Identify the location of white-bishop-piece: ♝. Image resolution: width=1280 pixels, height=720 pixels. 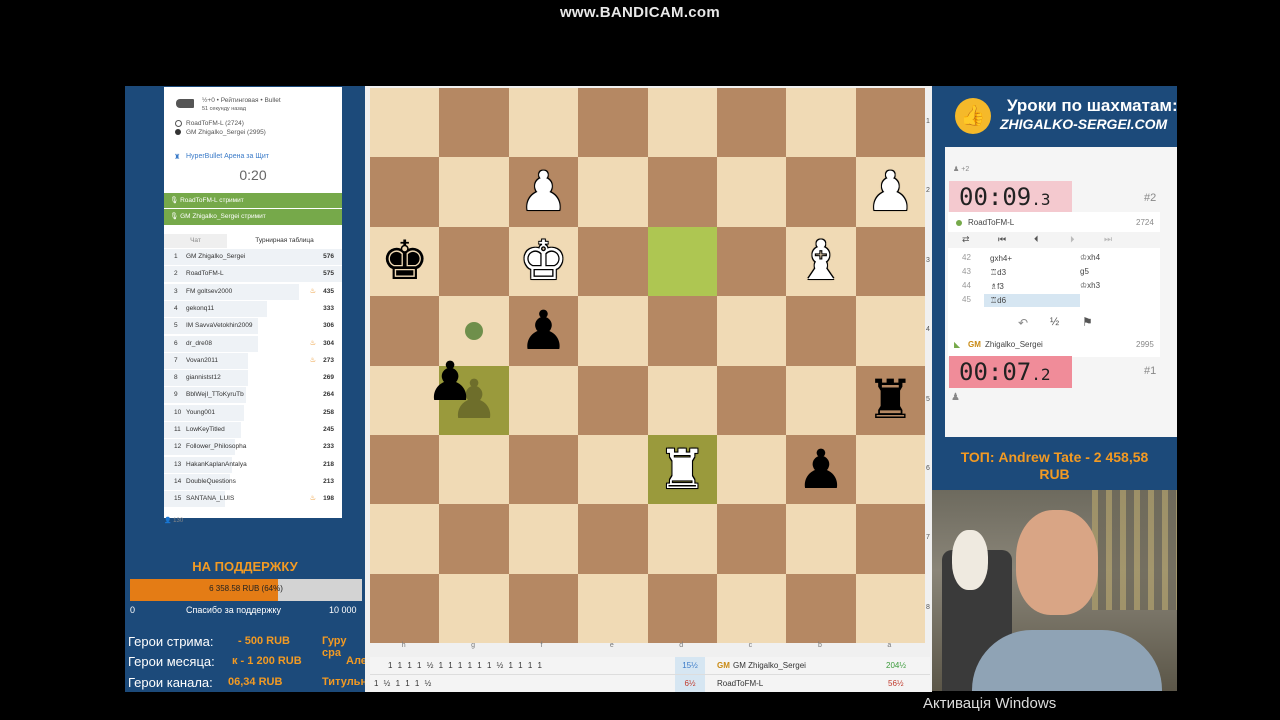
(820, 261).